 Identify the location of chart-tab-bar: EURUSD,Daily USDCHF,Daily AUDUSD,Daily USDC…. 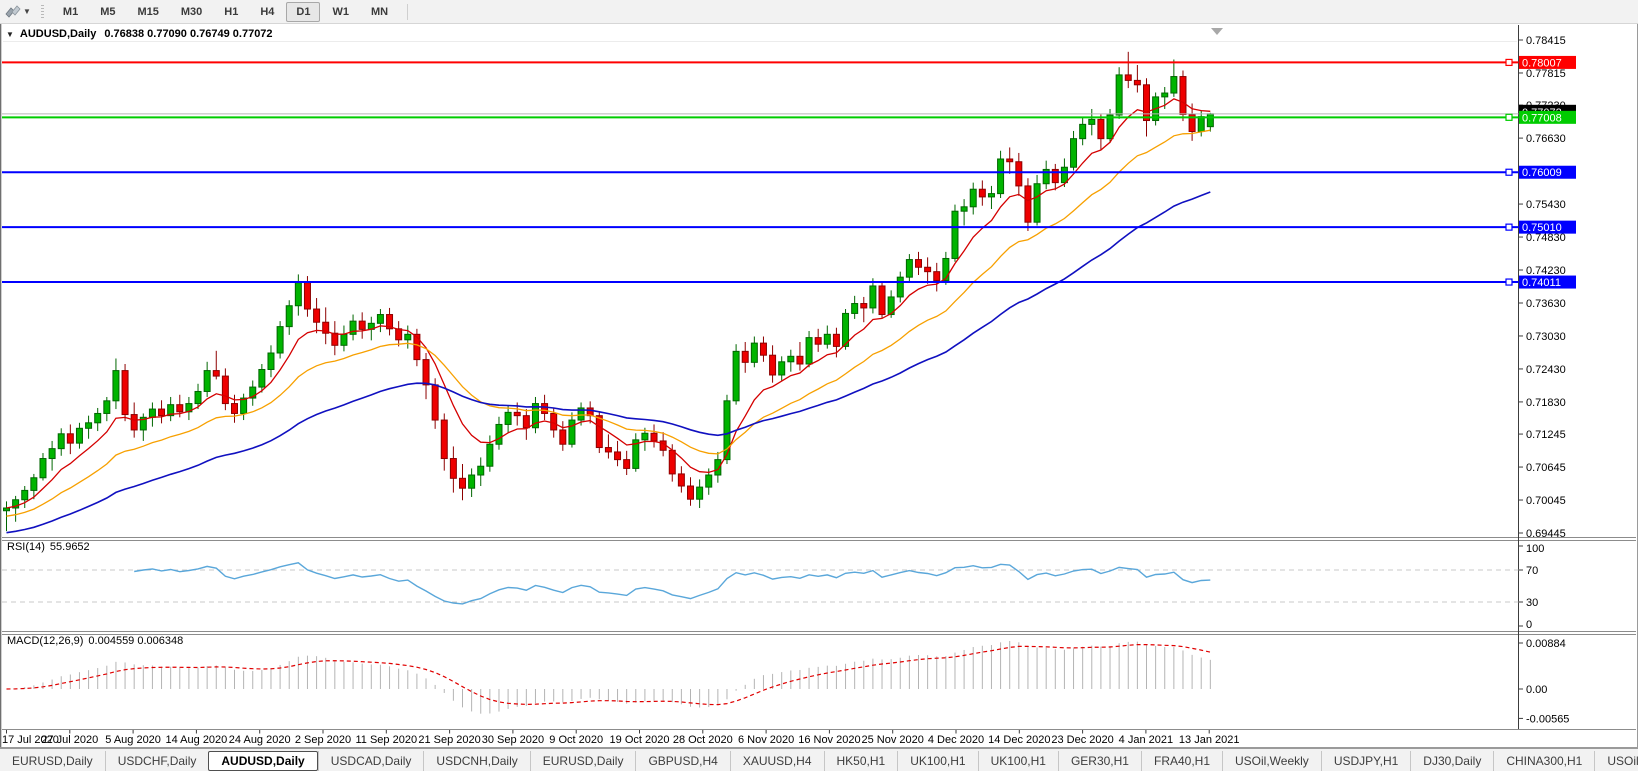
(819, 759).